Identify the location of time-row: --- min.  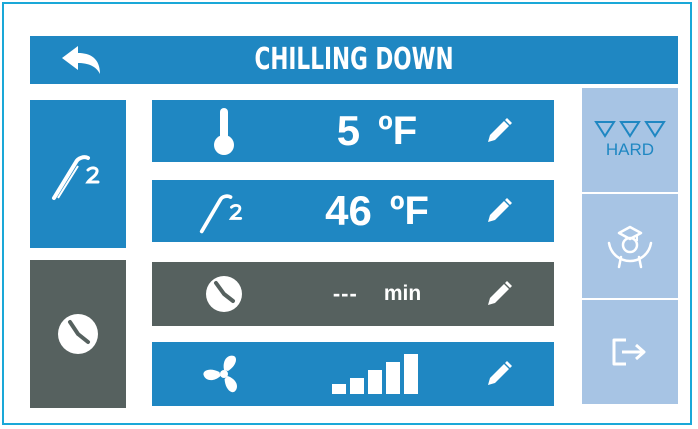
(353, 294).